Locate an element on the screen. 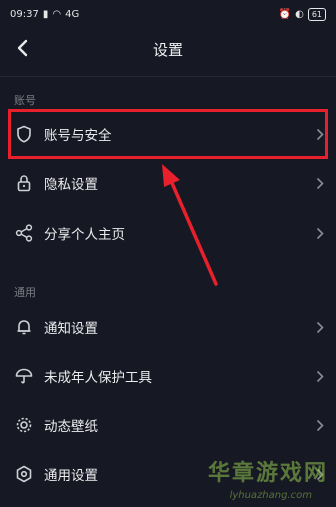  watermark-logo: 华章游戏网 is located at coordinates (267, 473).